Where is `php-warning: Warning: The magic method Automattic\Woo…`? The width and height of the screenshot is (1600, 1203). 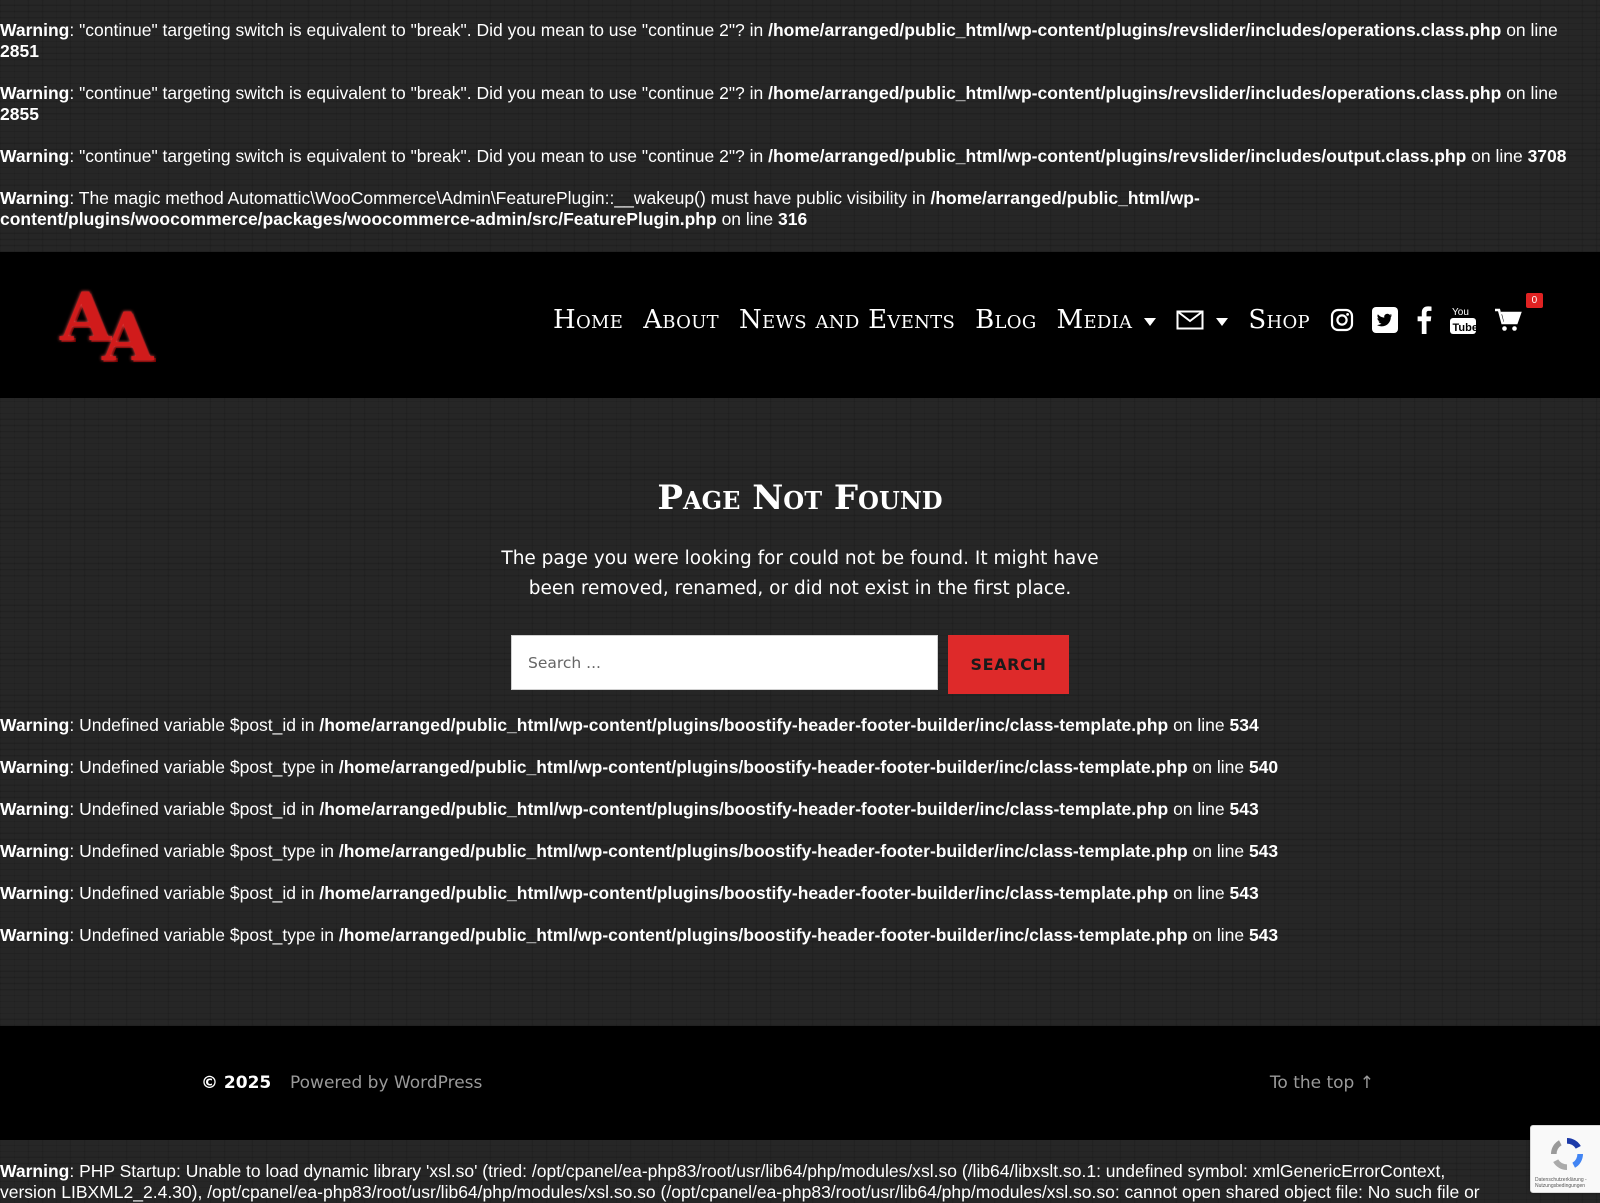
php-warning: Warning: The magic method Automattic\Woo… is located at coordinates (800, 209).